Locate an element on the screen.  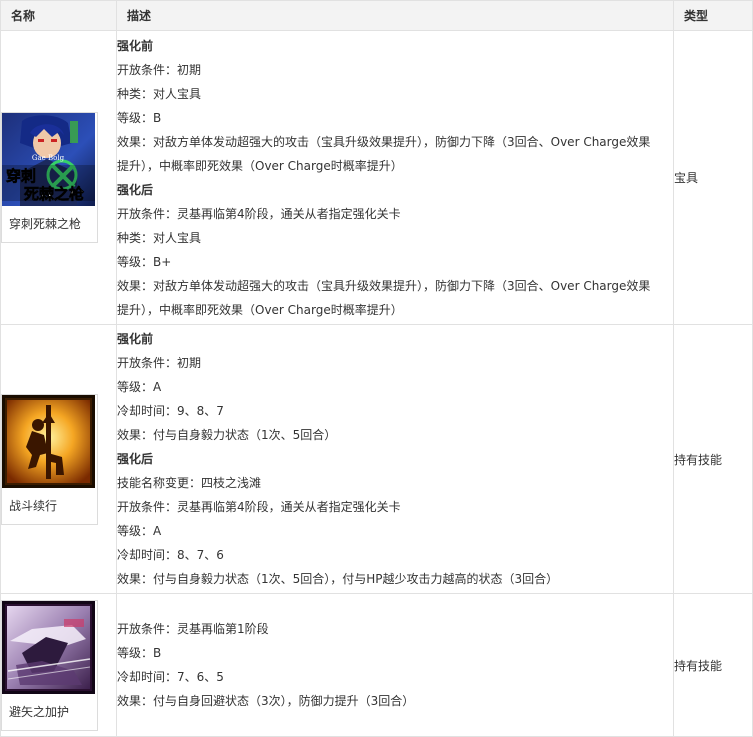
desc-line: 效果：付与自身毅力状态（1次、5回合），付与HP越少攻击力越高的状态（3回合） is located at coordinates (338, 579).